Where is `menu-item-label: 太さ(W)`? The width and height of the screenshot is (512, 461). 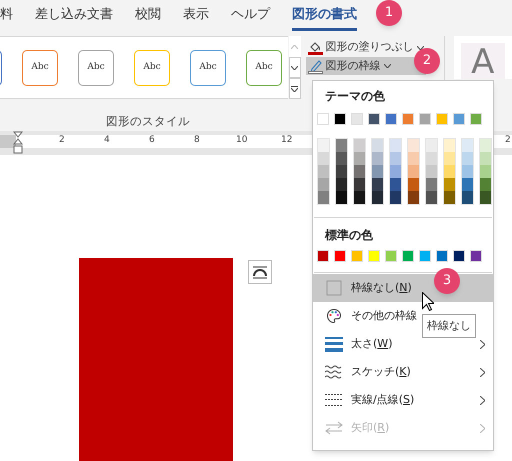 menu-item-label: 太さ(W) is located at coordinates (371, 344).